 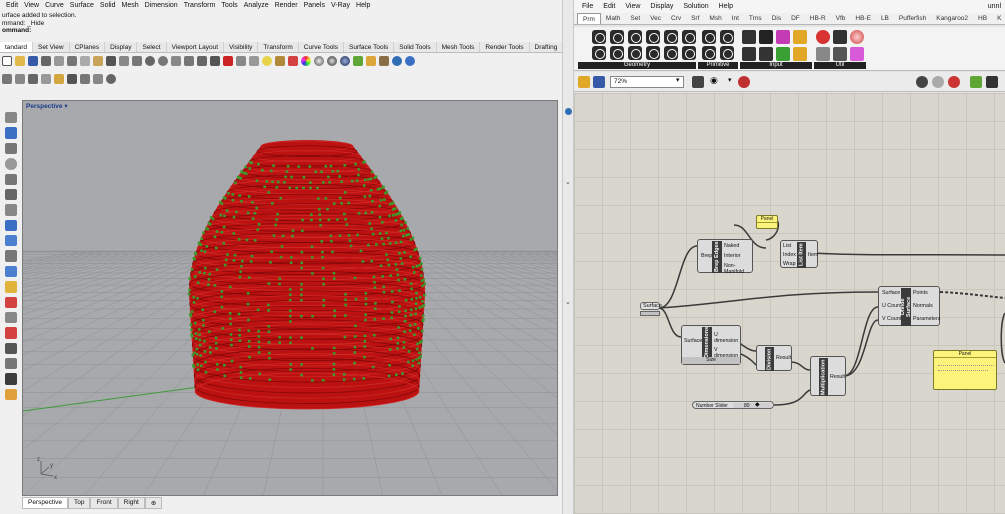 I want to click on menu-edit: Edit, so click(x=12, y=5).